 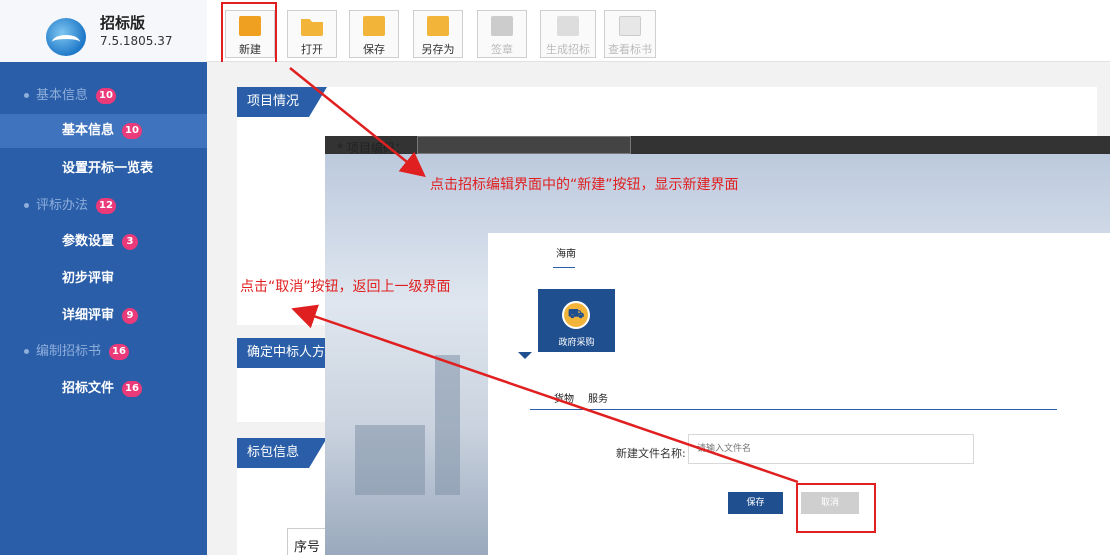 What do you see at coordinates (130, 315) in the screenshot?
I see `count-badge: 9` at bounding box center [130, 315].